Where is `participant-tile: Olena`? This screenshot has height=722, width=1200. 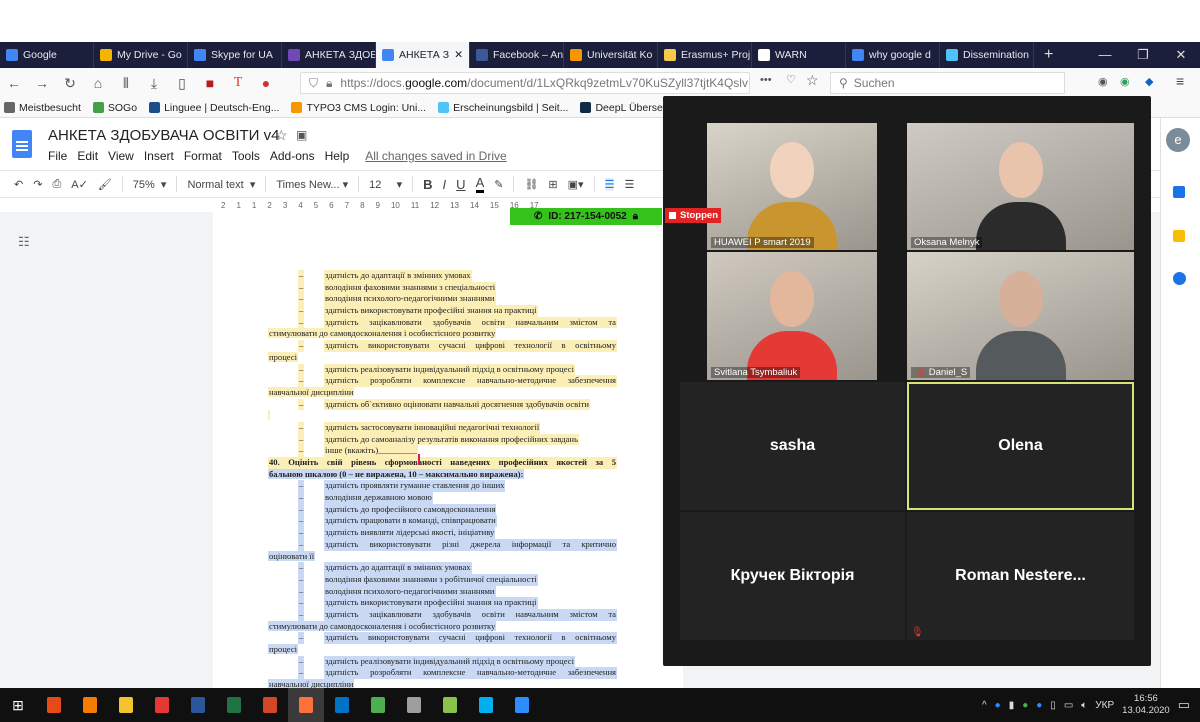
participant-tile: Olena is located at coordinates (1020, 446).